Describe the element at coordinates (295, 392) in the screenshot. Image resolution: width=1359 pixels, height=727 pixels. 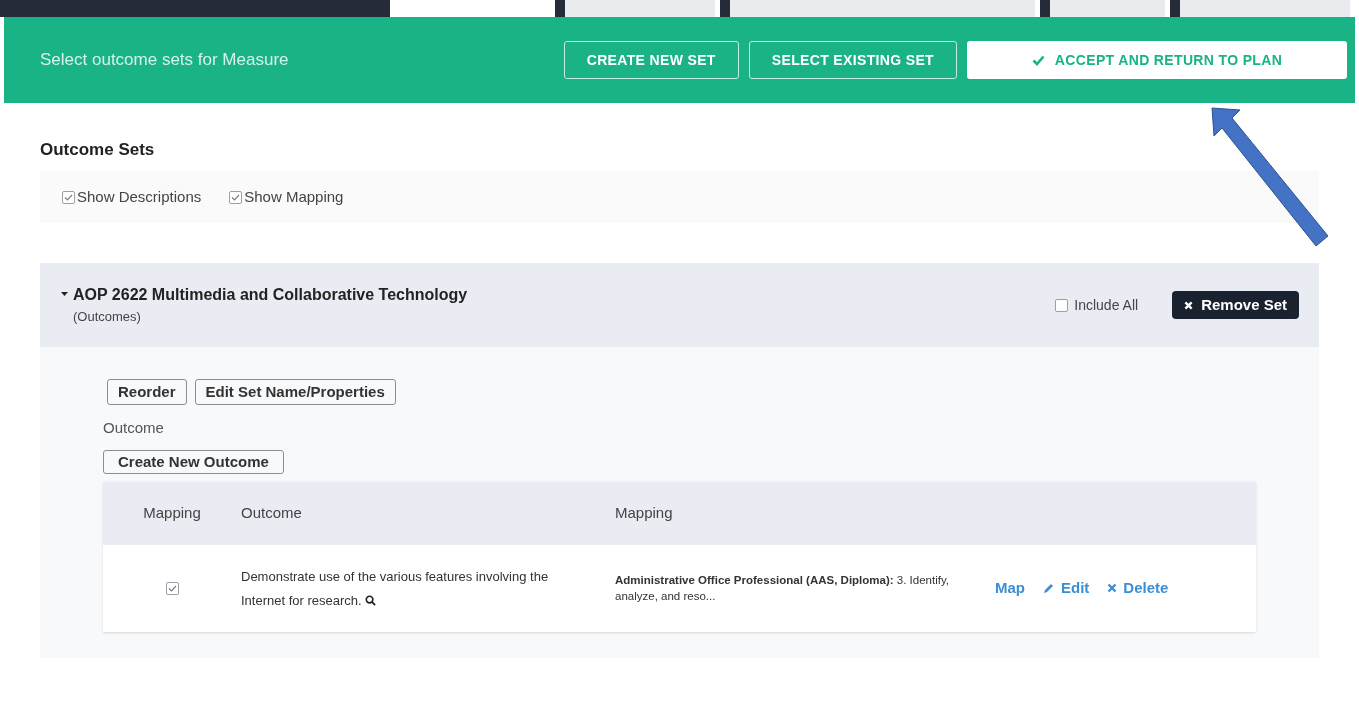
I see `set-action-button: Edit Set Name/Properties` at that location.